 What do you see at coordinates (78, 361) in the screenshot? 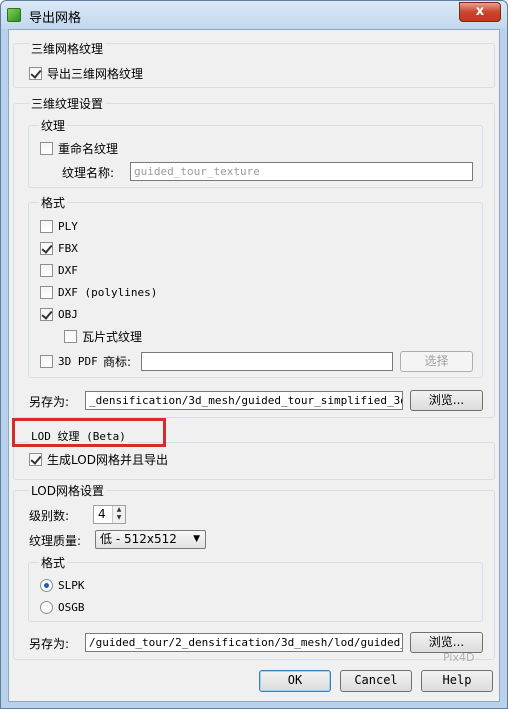
I see `pdf3d-label: 3D PDF` at bounding box center [78, 361].